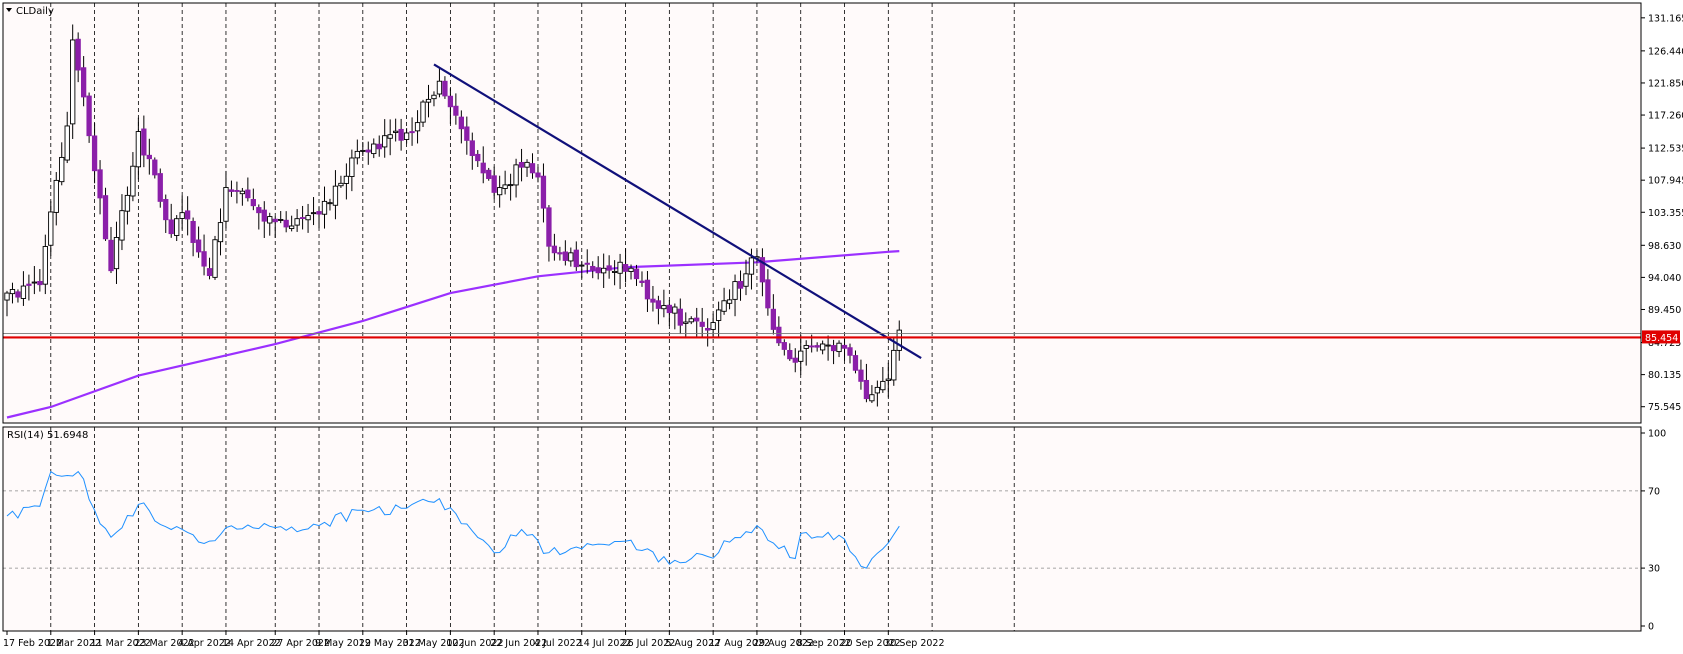  I want to click on y-tick-label: 117.260, so click(1665, 116).